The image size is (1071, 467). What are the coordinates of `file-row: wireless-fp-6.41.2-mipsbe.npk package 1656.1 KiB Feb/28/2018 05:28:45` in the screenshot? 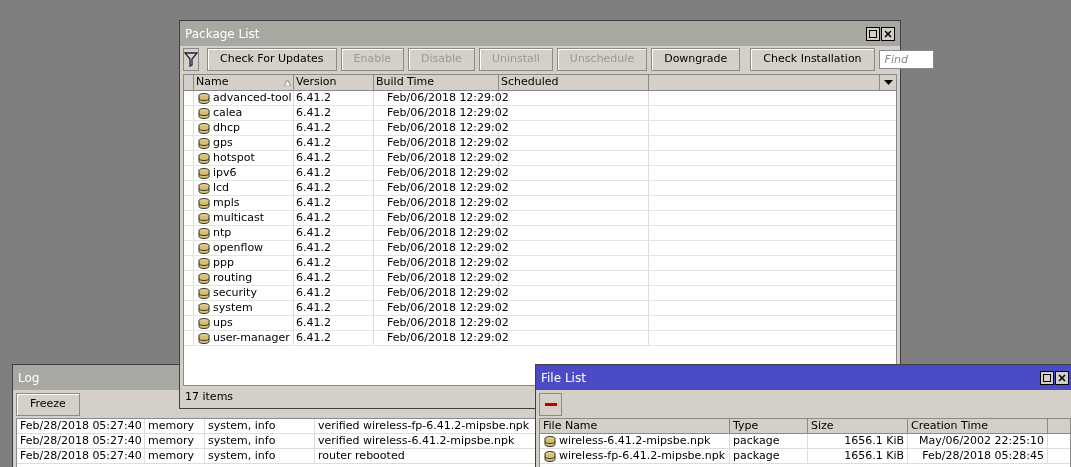 It's located at (805, 456).